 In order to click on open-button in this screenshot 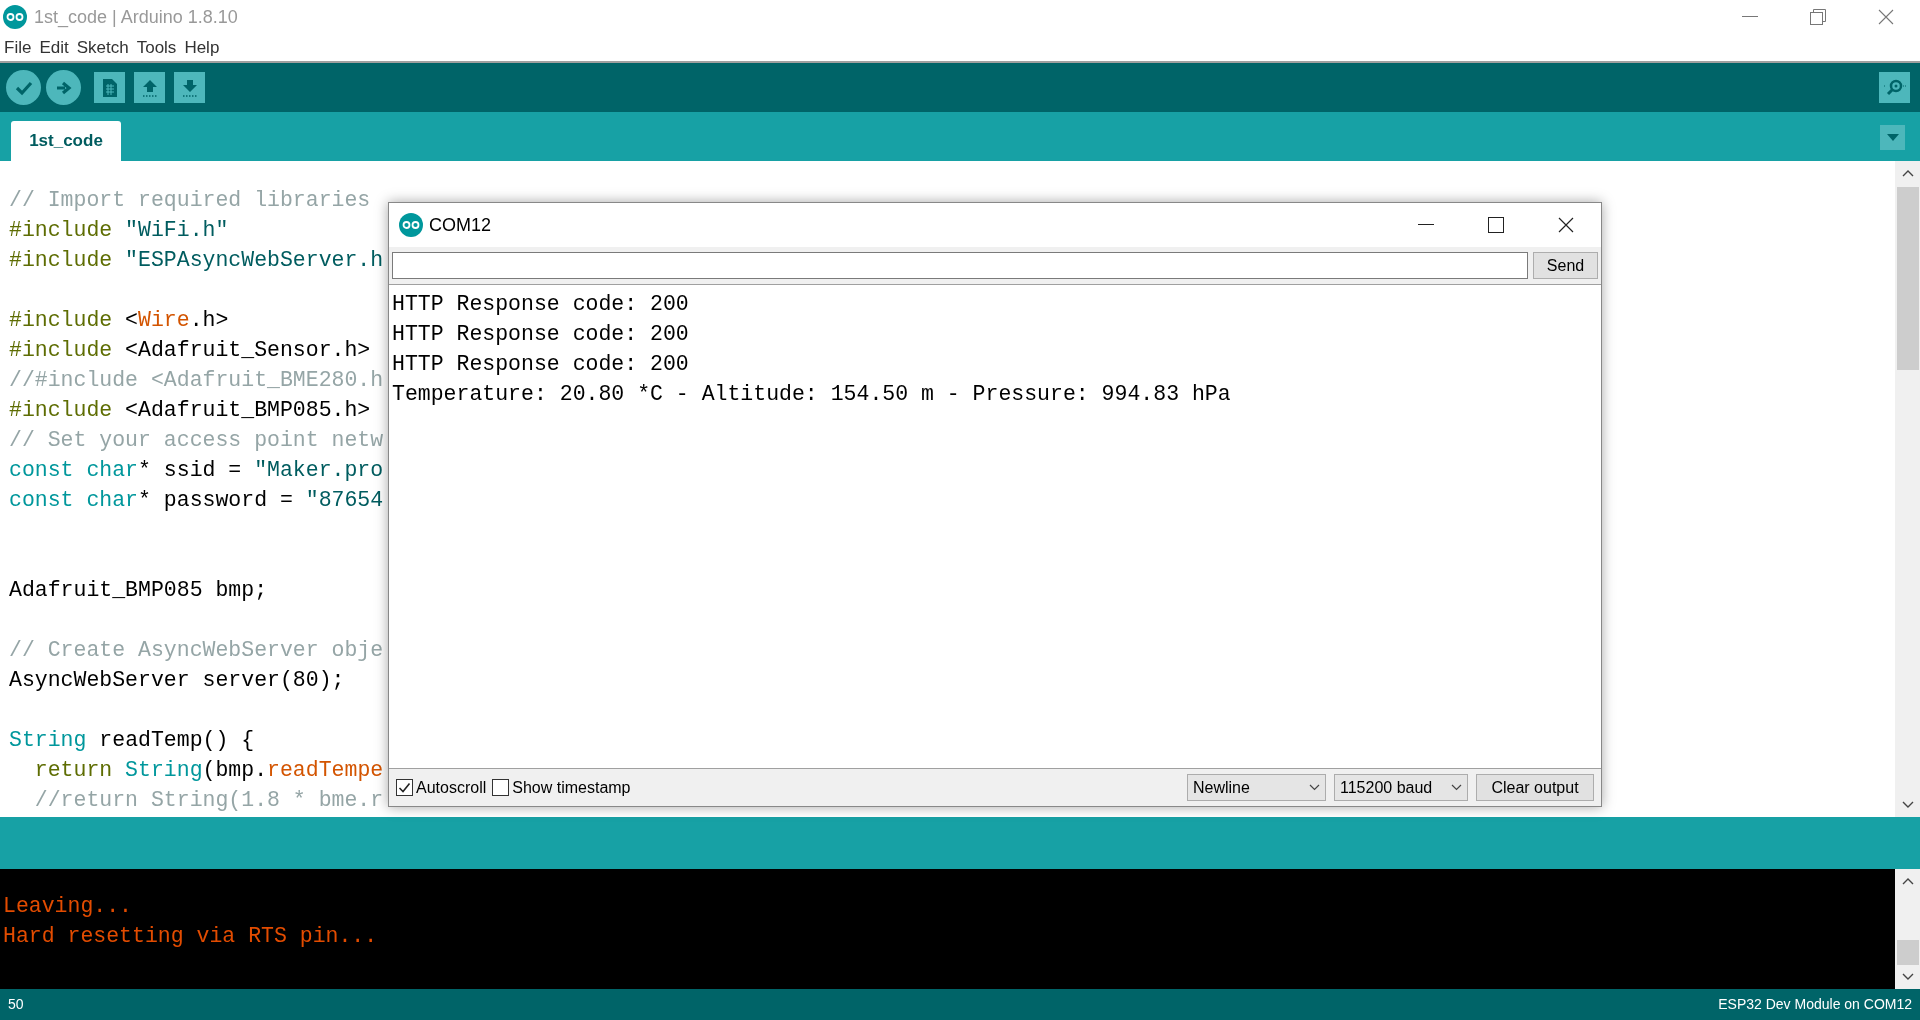, I will do `click(149, 87)`.